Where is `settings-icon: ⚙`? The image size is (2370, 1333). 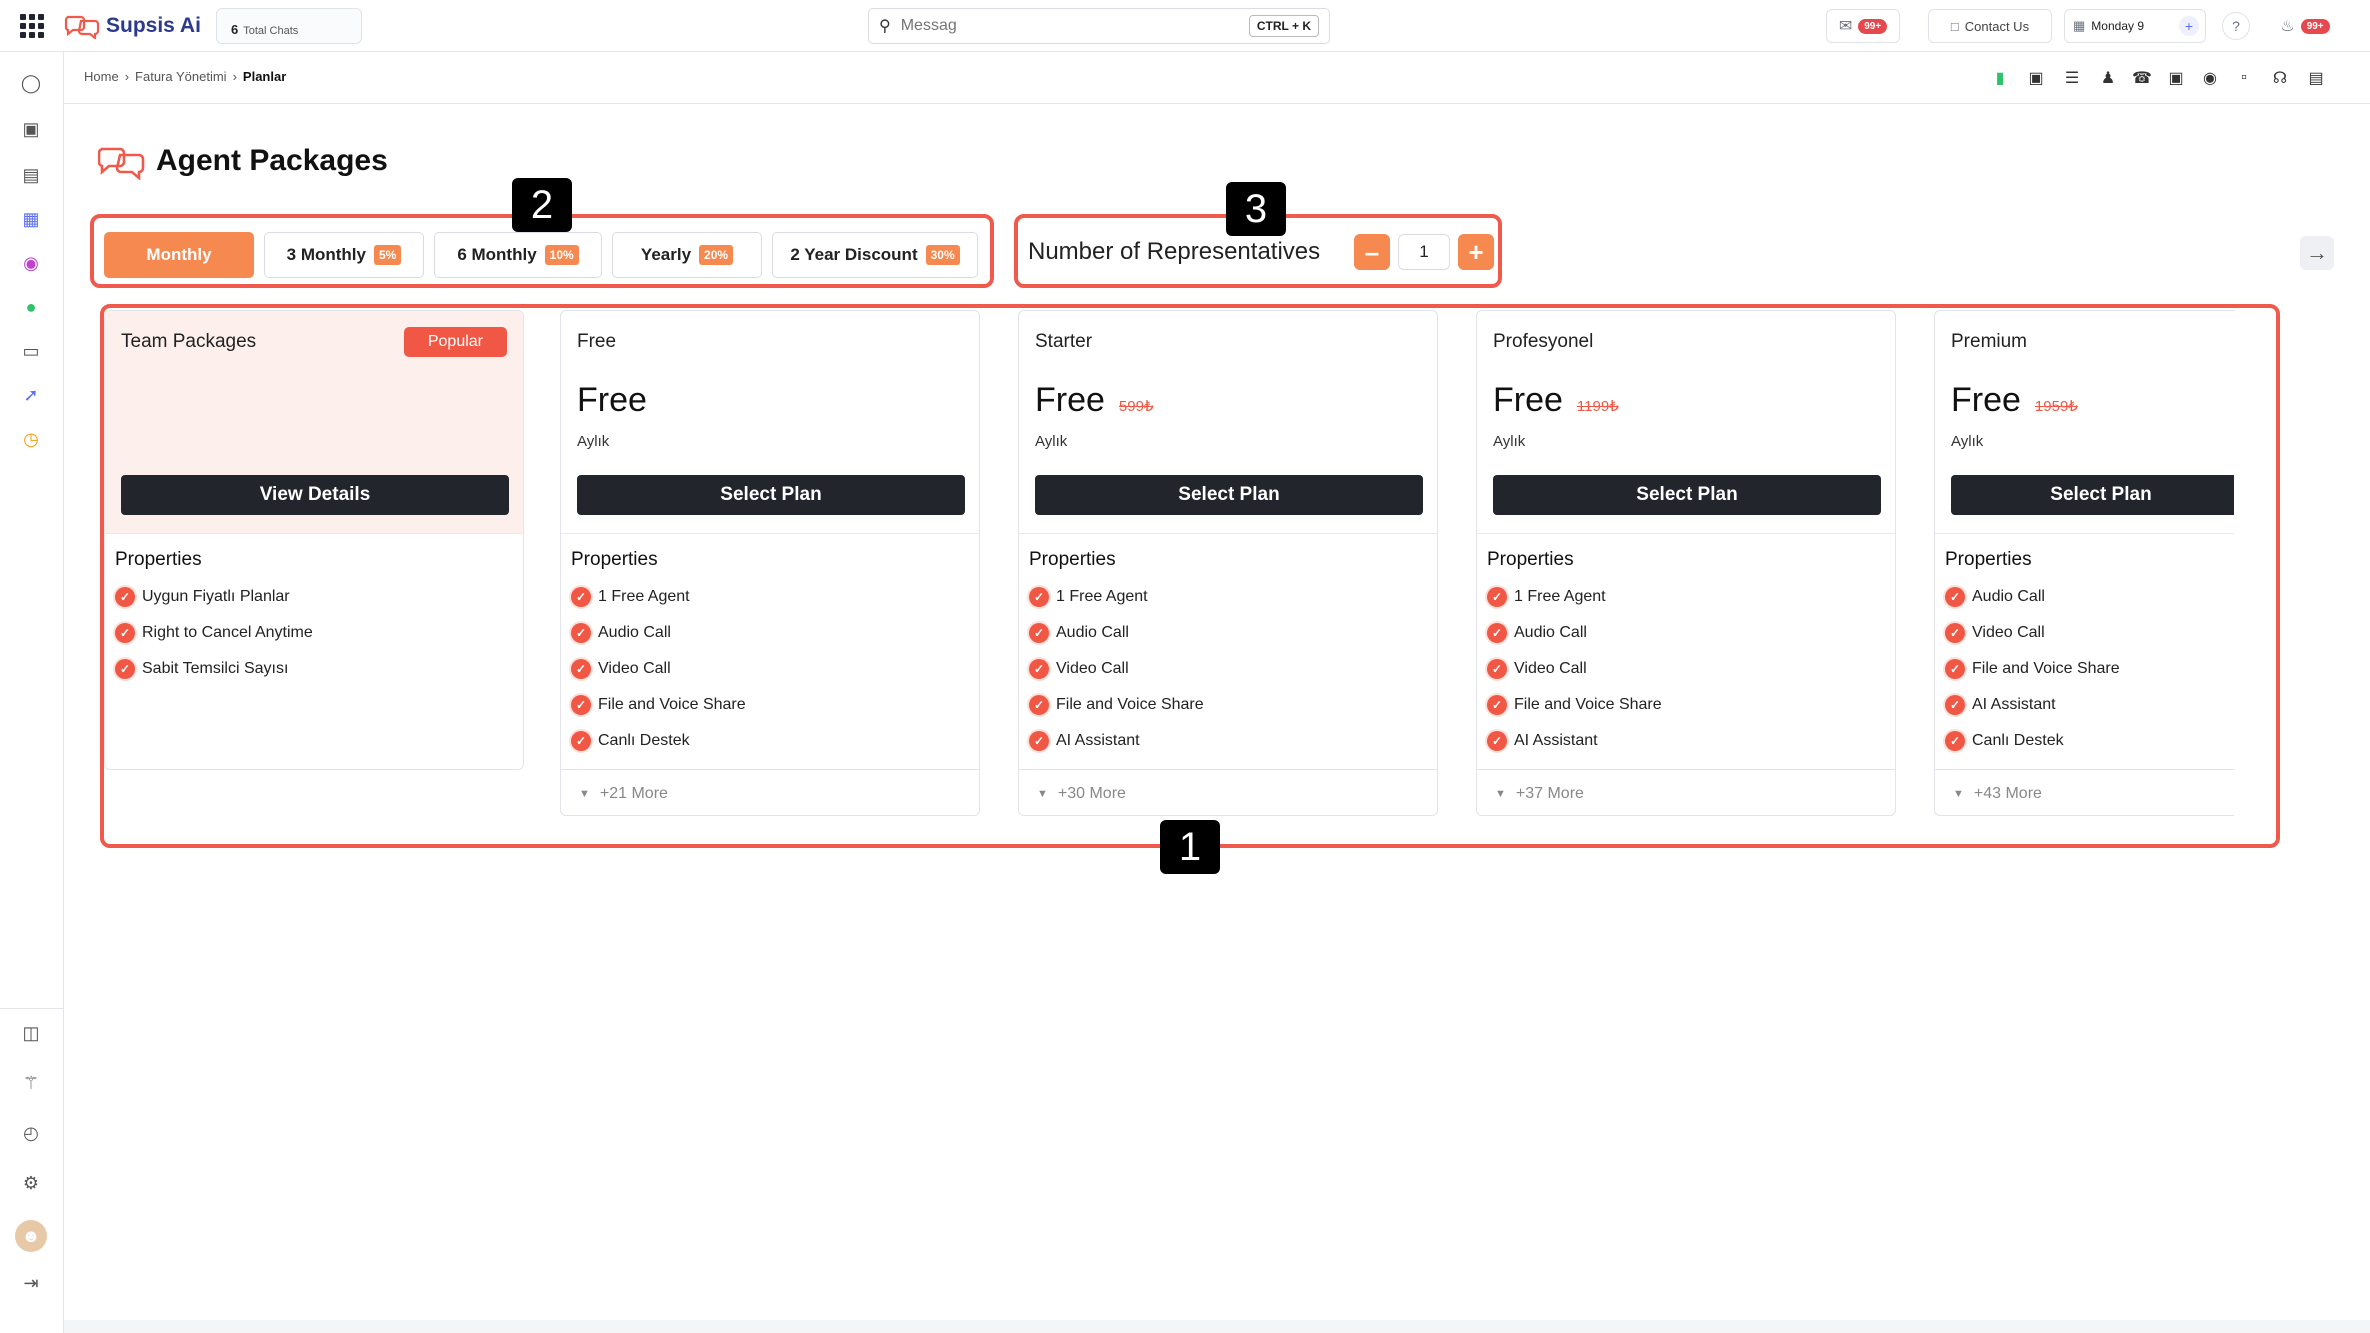
settings-icon: ⚙ is located at coordinates (31, 1183).